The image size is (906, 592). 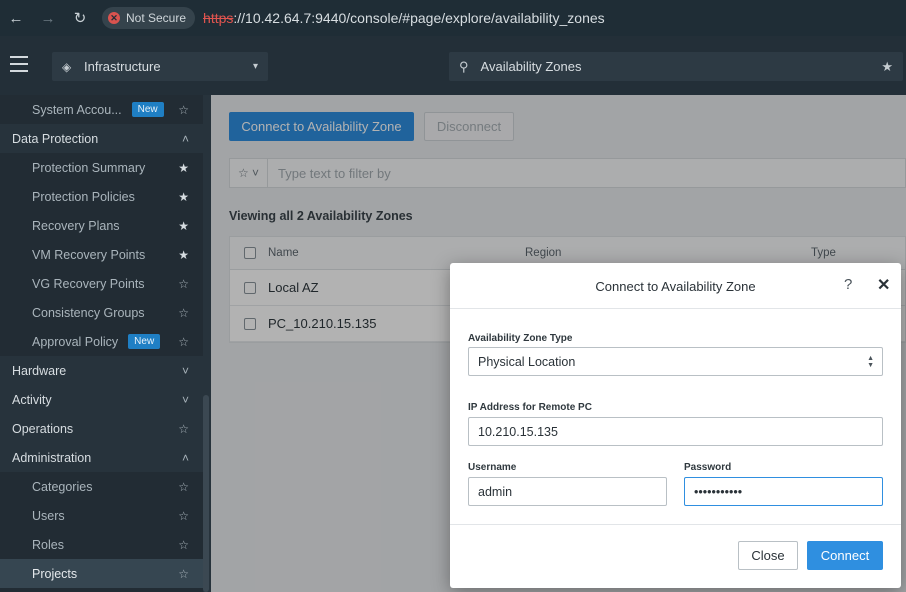 I want to click on sidebar-item-vm-recovery-points: VM Recovery Points ★, so click(x=101, y=254).